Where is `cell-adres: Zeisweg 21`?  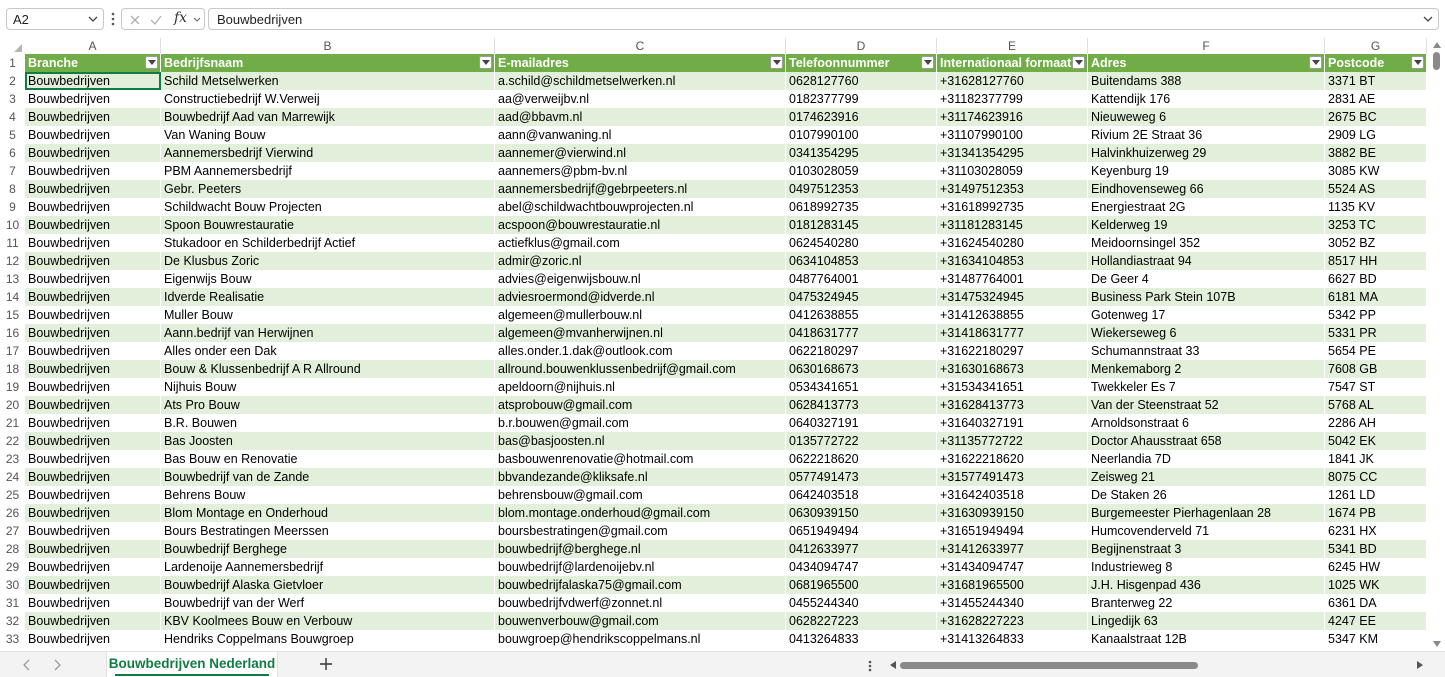 cell-adres: Zeisweg 21 is located at coordinates (1206, 477).